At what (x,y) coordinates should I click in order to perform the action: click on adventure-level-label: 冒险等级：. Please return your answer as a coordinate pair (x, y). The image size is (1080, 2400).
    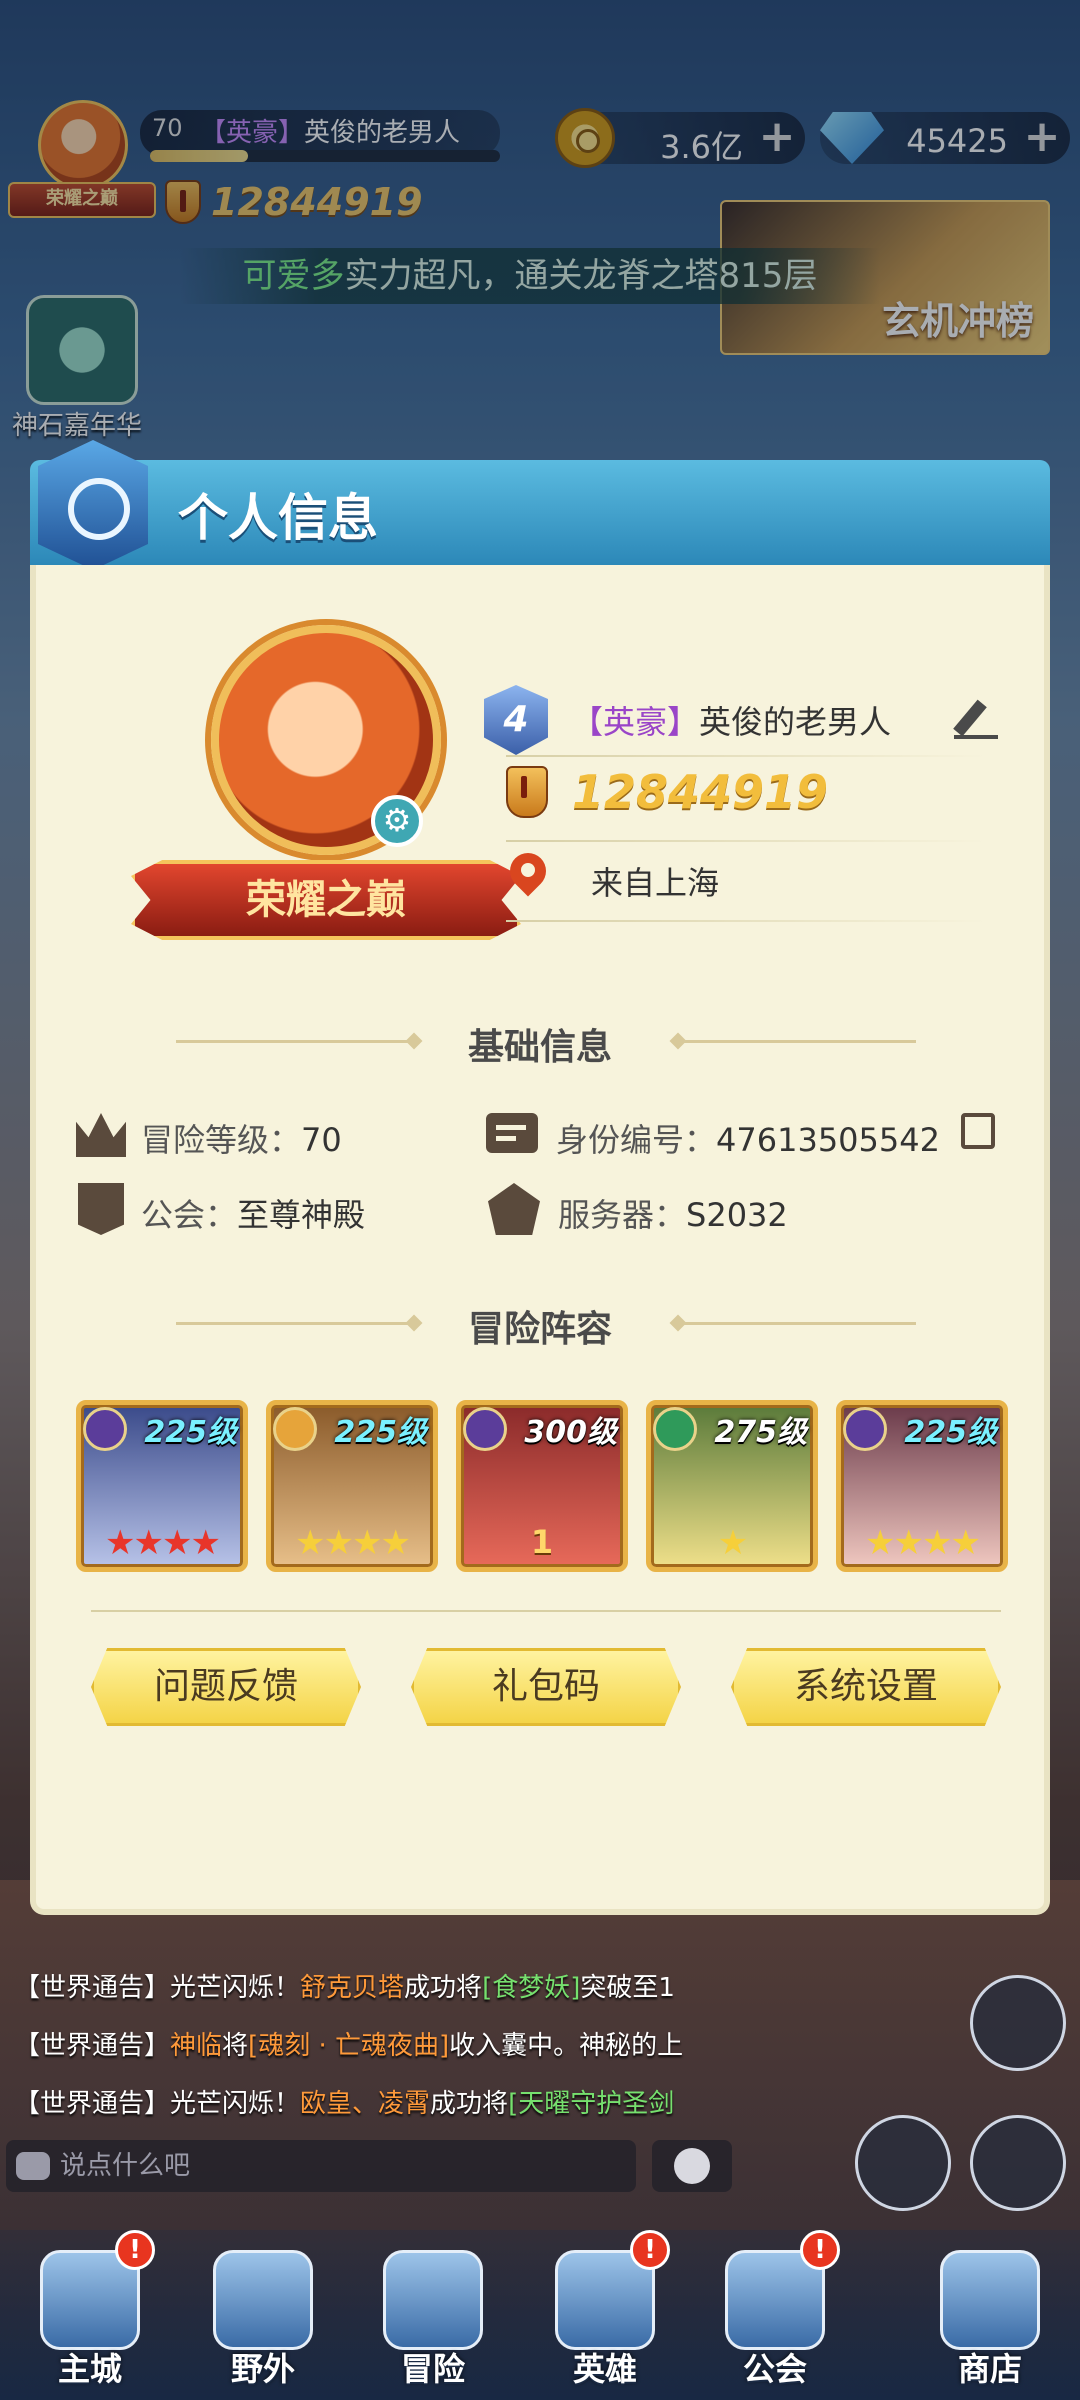
    Looking at the image, I should click on (221, 1140).